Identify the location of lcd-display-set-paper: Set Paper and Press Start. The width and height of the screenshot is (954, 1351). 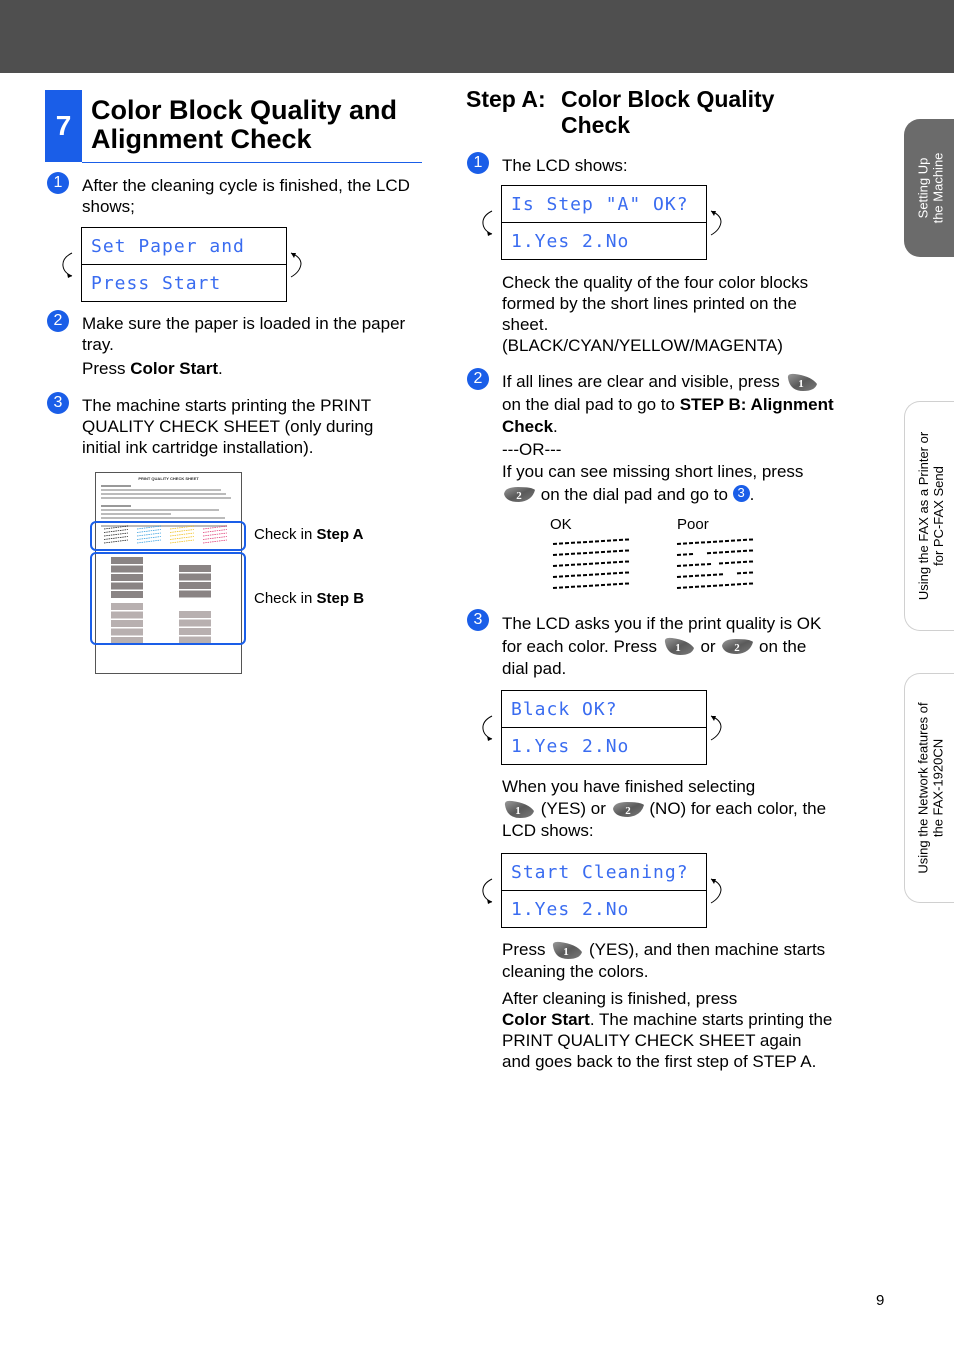
(184, 264).